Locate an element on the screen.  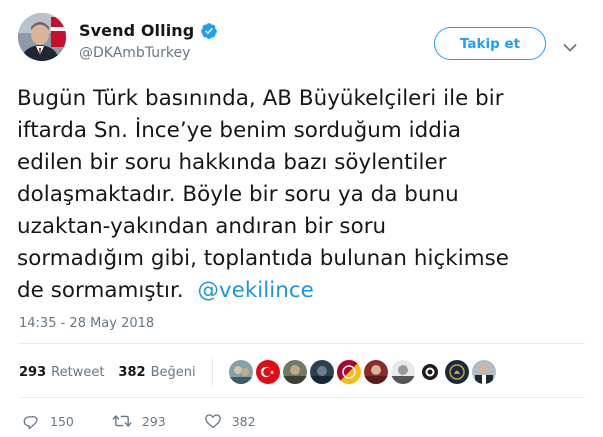
retweets-stat: 293 Retweet is located at coordinates (61, 372).